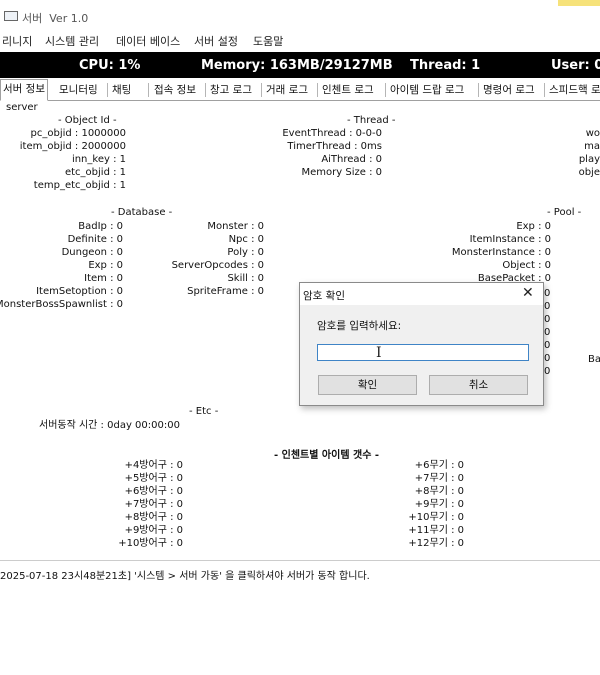  Describe the element at coordinates (153, 465) in the screenshot. I see `enchant-armor-row: +4방어구 : 0` at that location.